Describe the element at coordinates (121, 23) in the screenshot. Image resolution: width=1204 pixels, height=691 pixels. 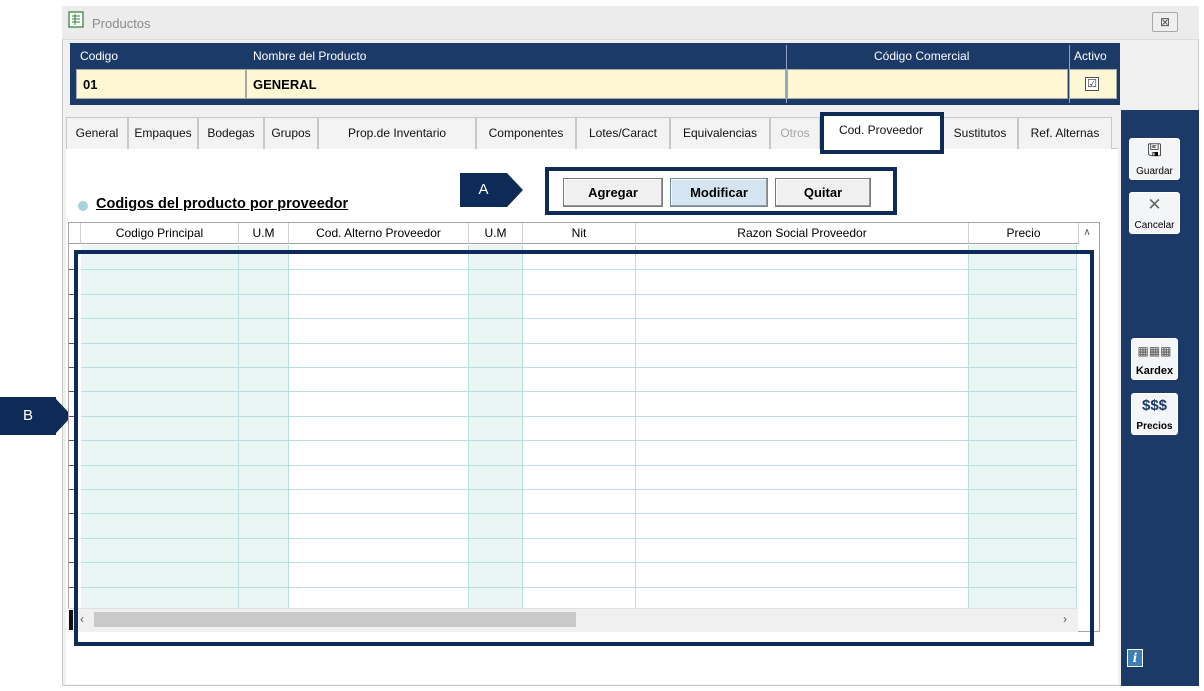
I see `window-title: Productos` at that location.